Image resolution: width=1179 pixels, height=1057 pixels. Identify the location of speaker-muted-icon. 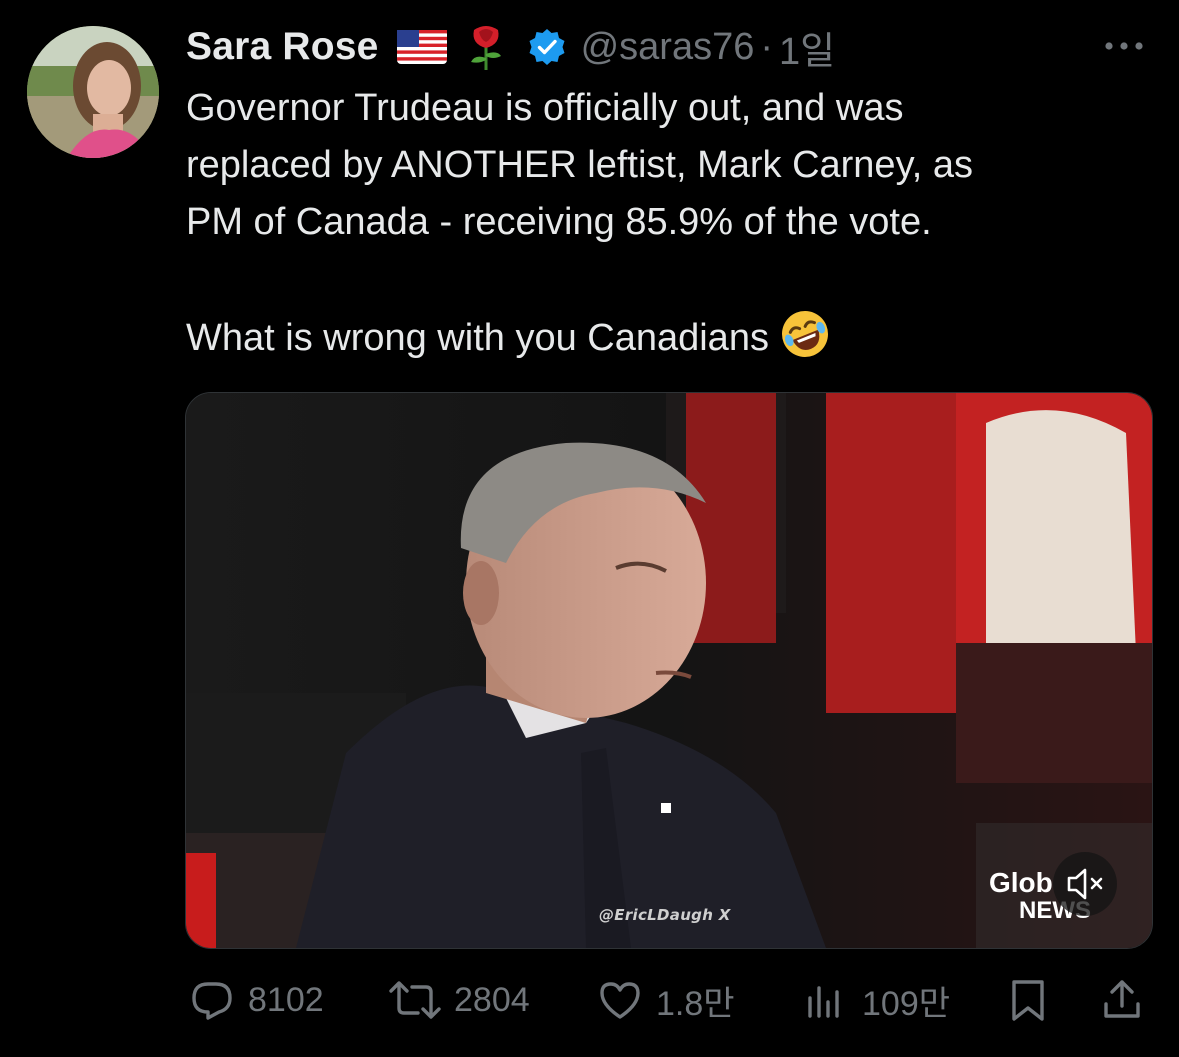
(1085, 884).